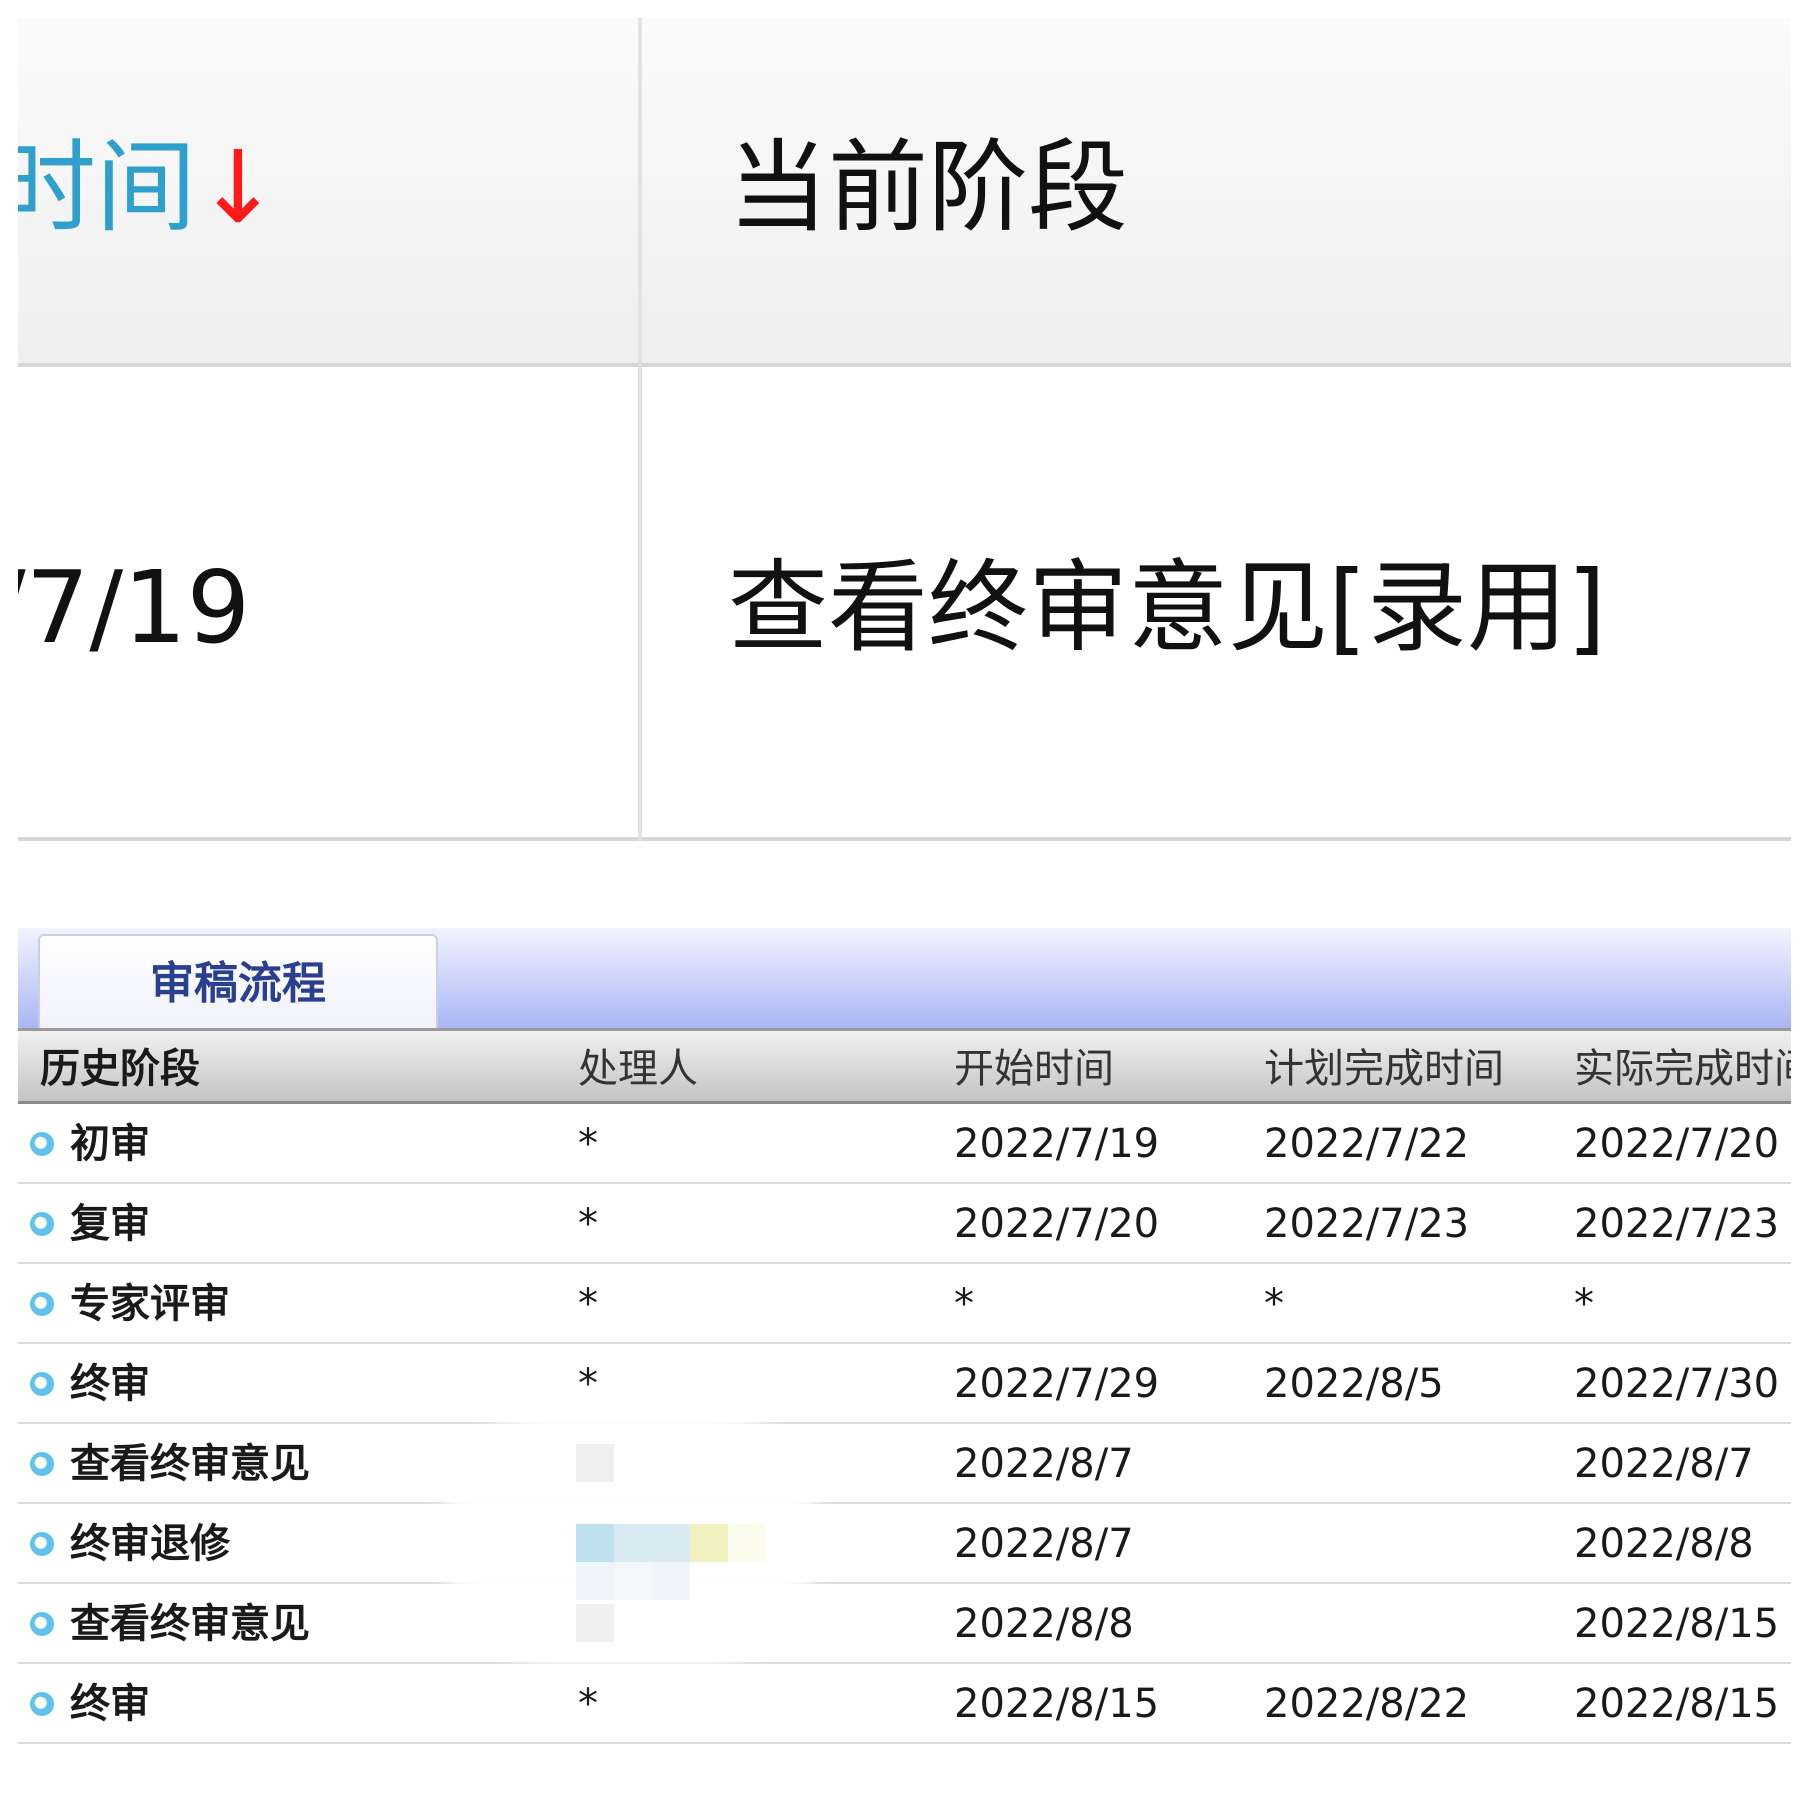 The image size is (1800, 1800). What do you see at coordinates (1677, 1384) in the screenshot?
I see `actual-finish-cell: 2022/7/30` at bounding box center [1677, 1384].